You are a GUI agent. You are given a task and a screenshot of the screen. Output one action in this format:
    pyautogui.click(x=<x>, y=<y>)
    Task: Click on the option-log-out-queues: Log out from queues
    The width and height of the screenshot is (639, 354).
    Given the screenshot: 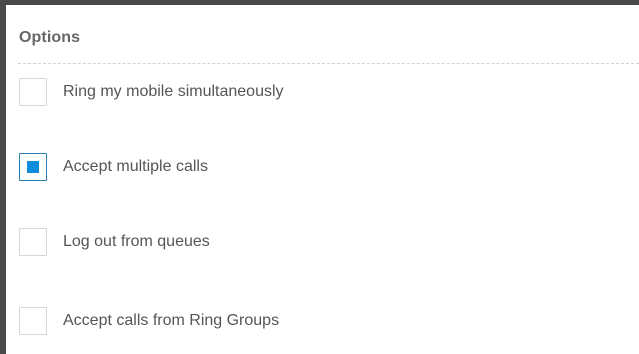 What is the action you would take?
    pyautogui.click(x=114, y=242)
    